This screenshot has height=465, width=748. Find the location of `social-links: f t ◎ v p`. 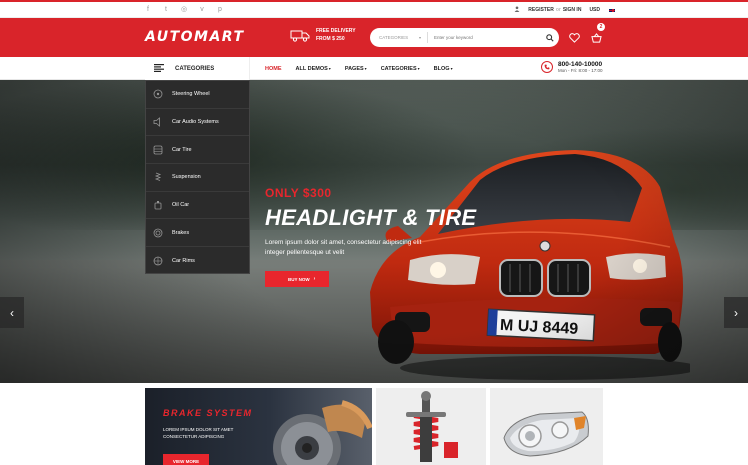

social-links: f t ◎ v p is located at coordinates (184, 10).